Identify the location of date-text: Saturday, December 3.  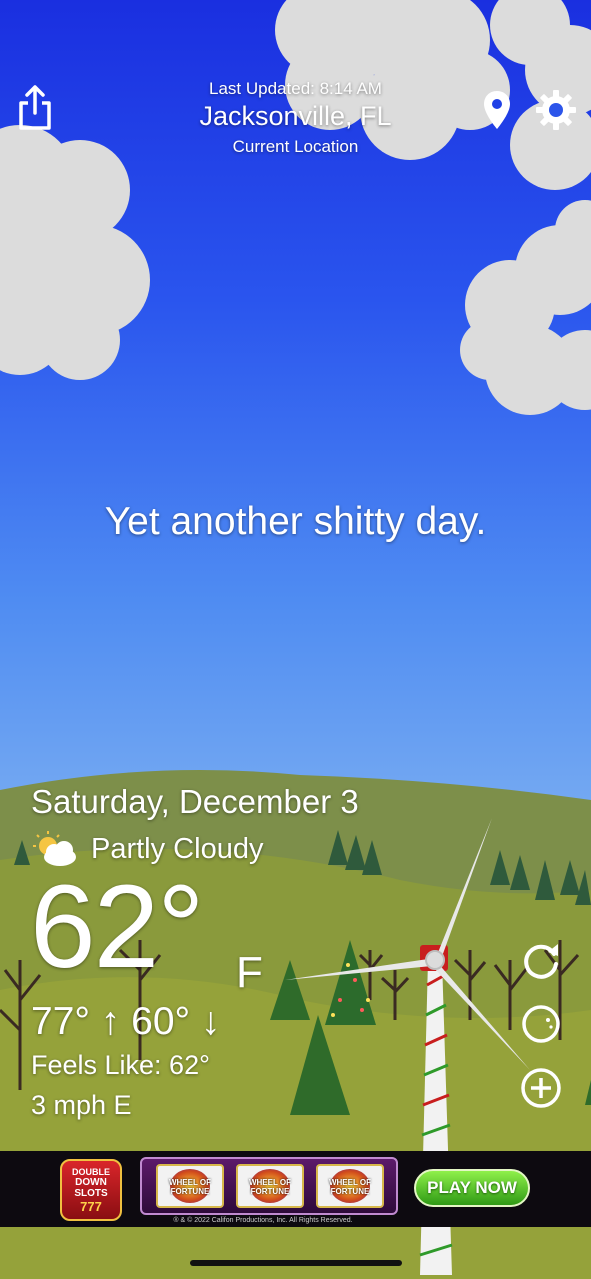
(195, 801).